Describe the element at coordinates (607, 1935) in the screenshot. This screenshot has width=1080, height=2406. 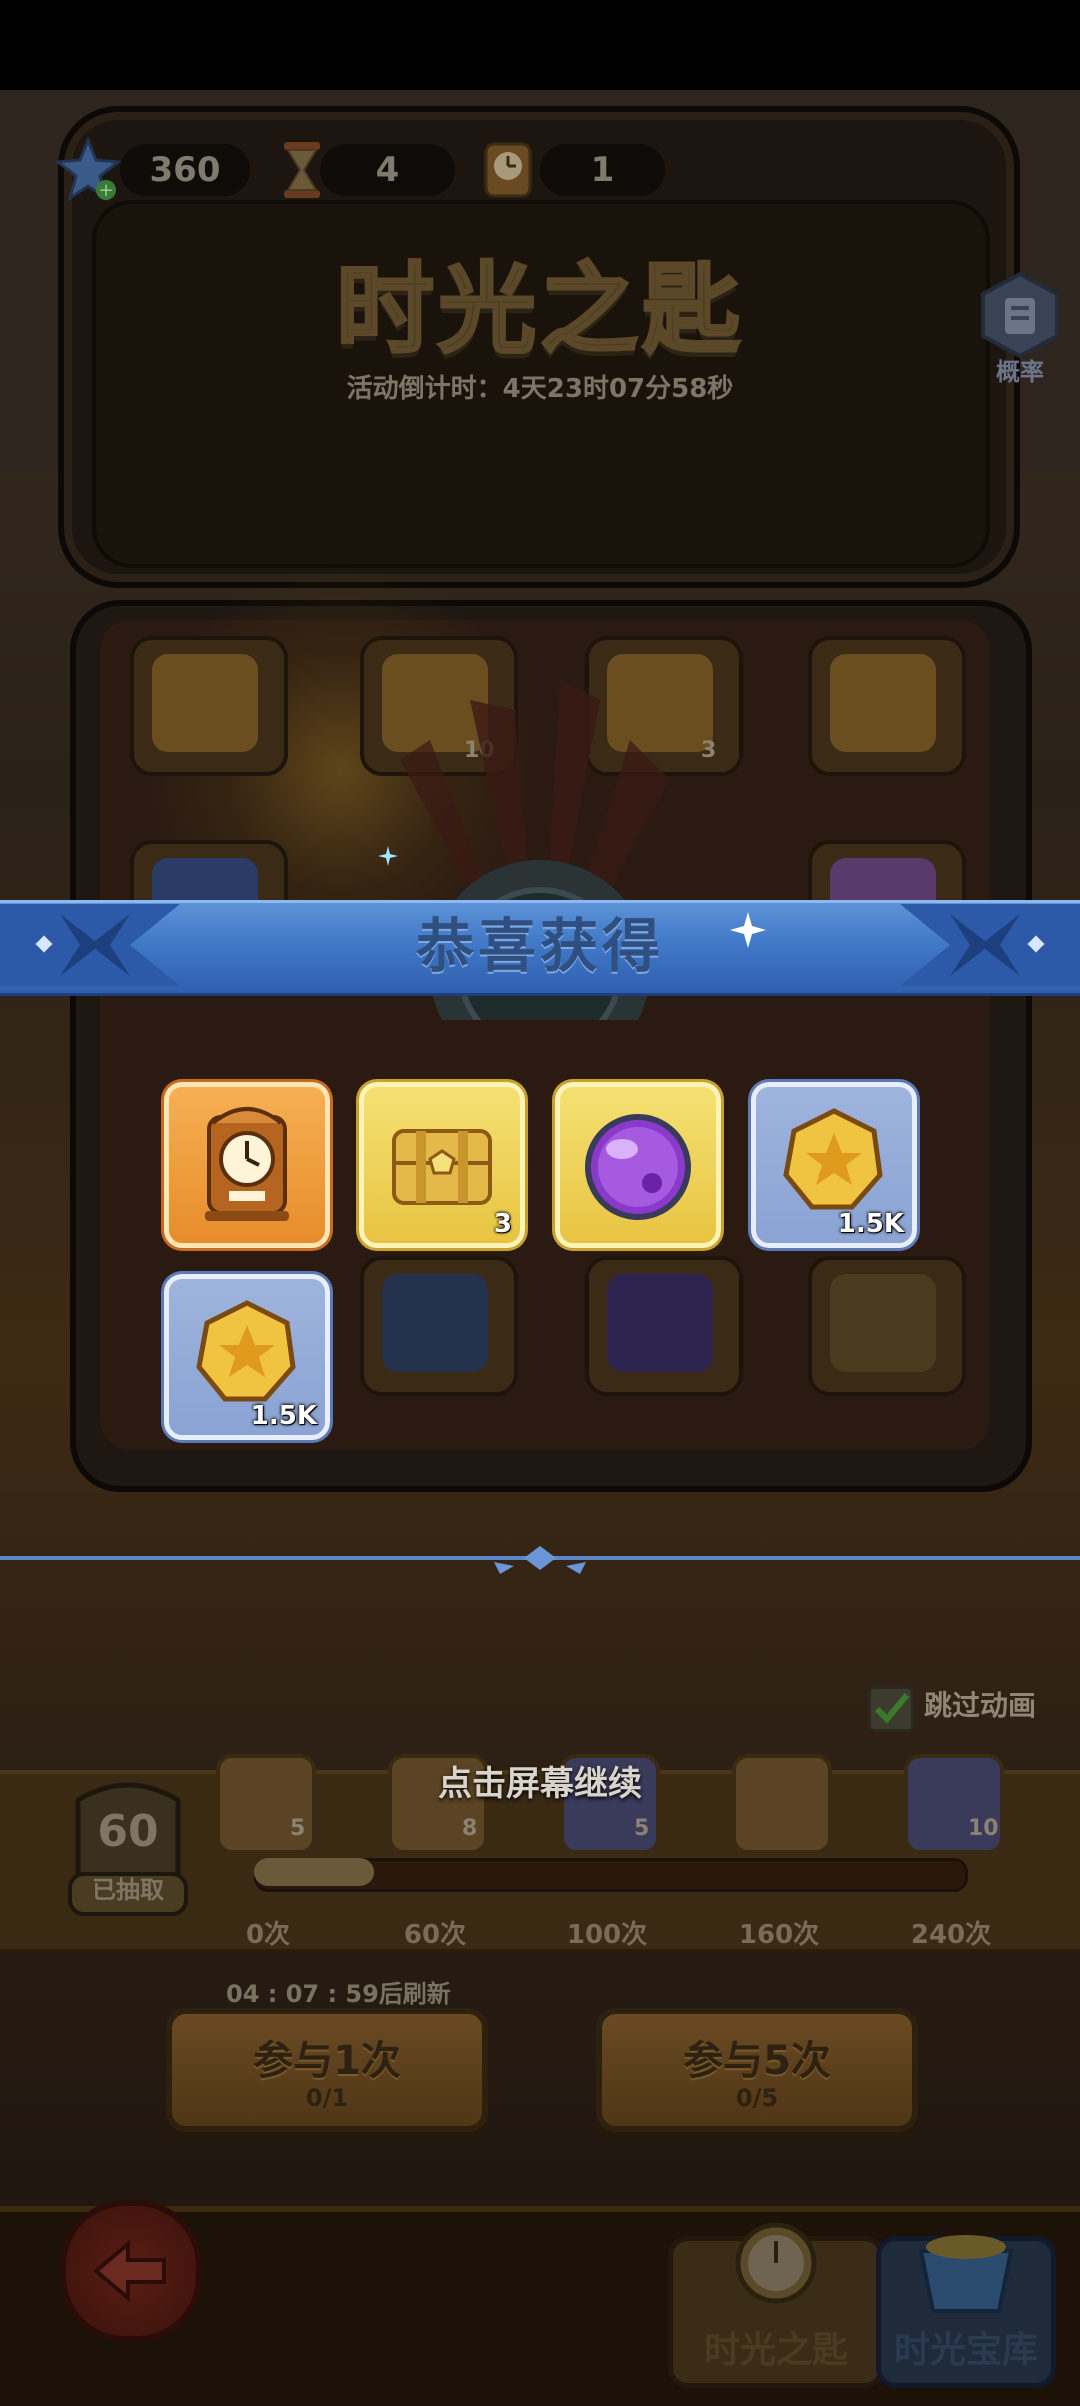
I see `milestone-label: 100次` at that location.